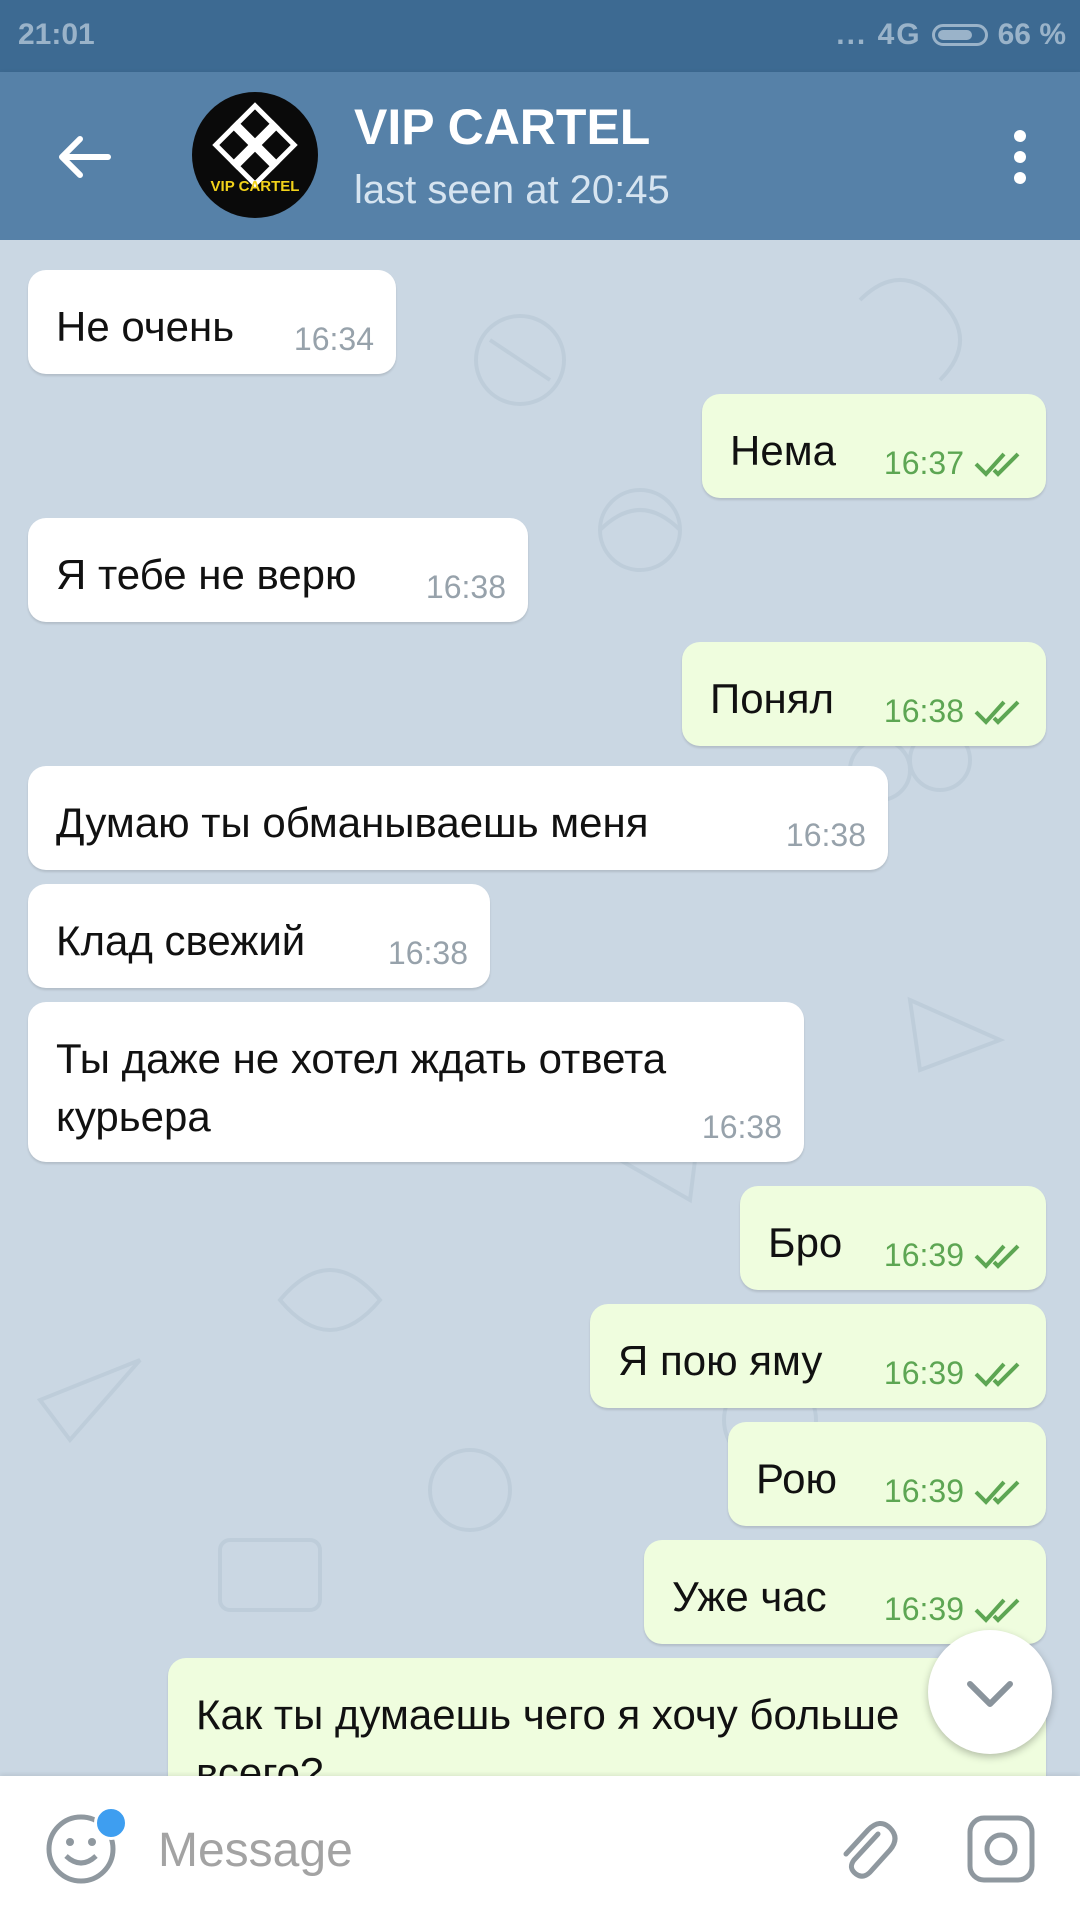  Describe the element at coordinates (255, 145) in the screenshot. I see `logo-icon` at that location.